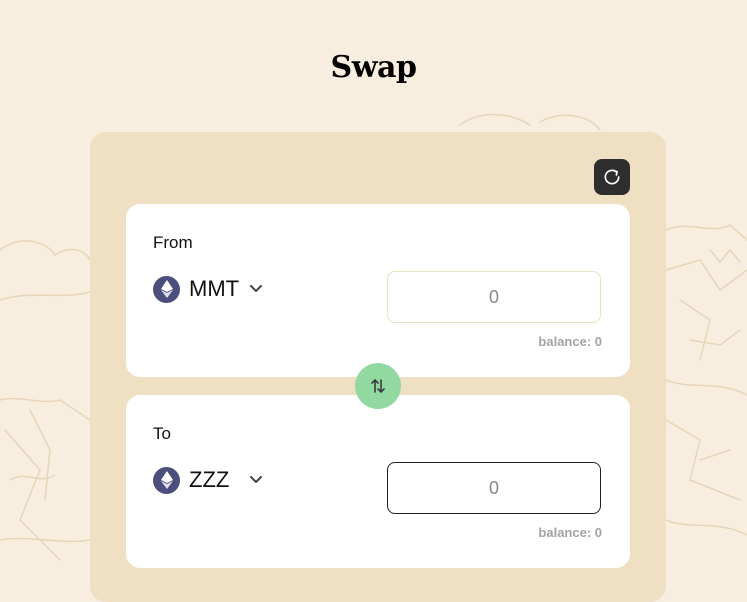 This screenshot has height=602, width=747. I want to click on from-balance: balance: 0, so click(570, 341).